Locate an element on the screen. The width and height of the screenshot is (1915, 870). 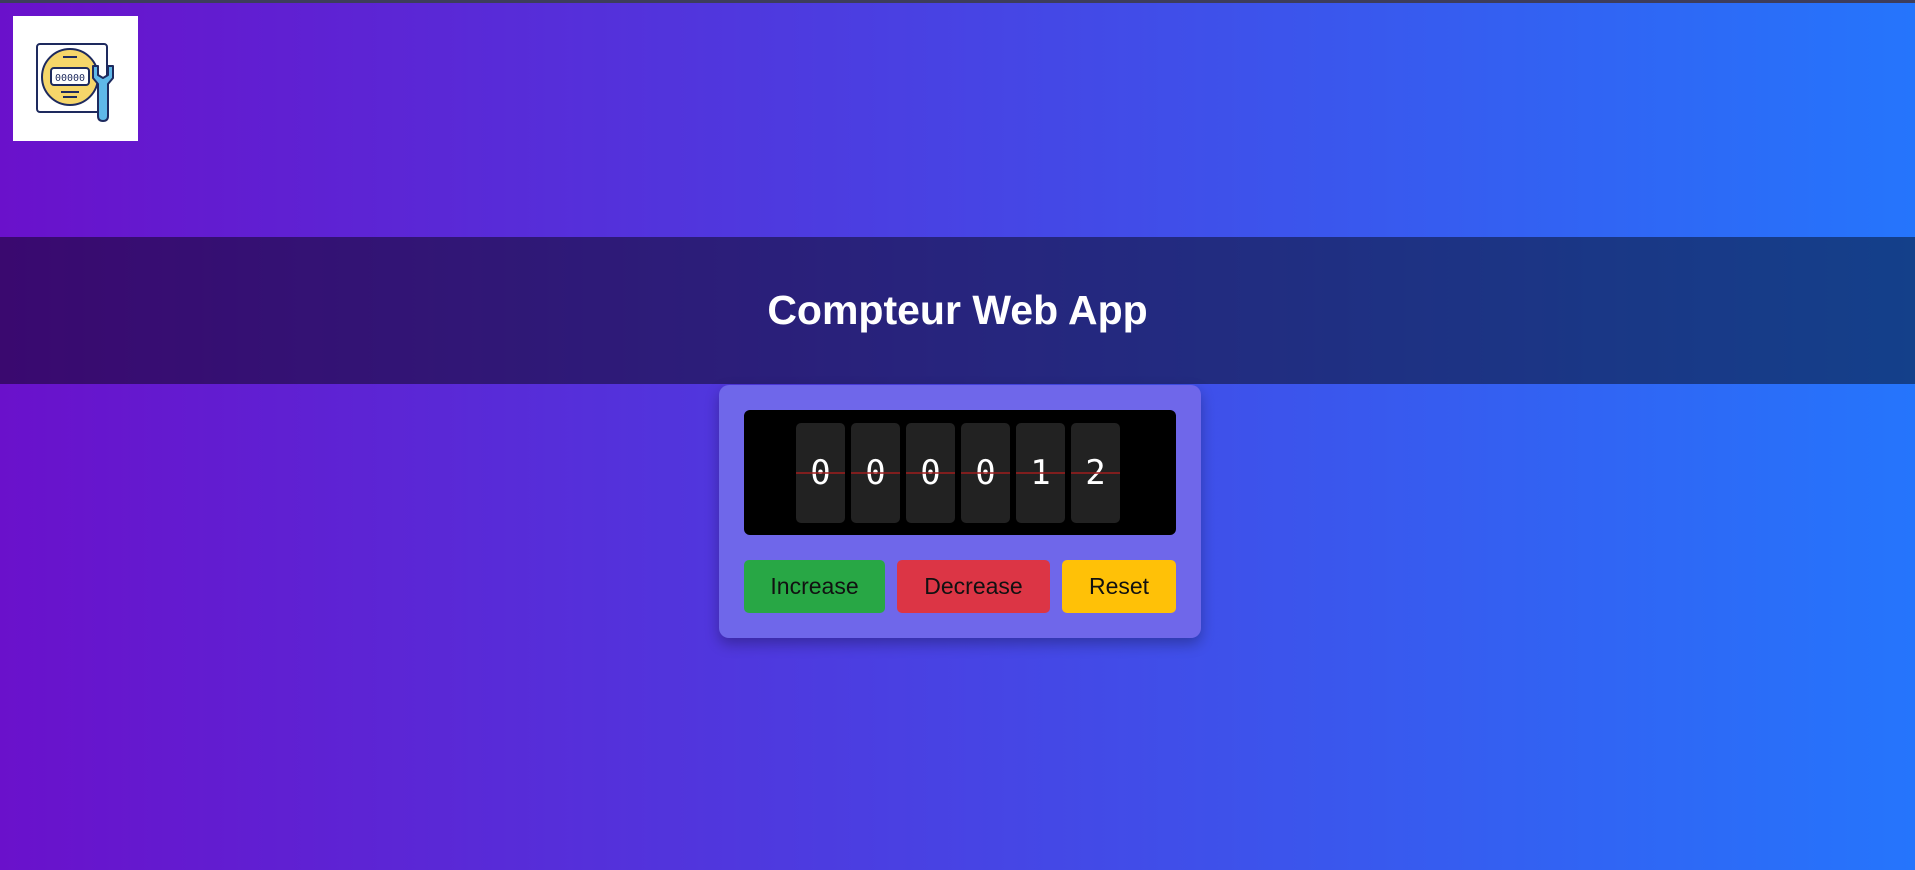
counter-card: 0 0 0 0 1 2 Increase Decrease Reset is located at coordinates (960, 511).